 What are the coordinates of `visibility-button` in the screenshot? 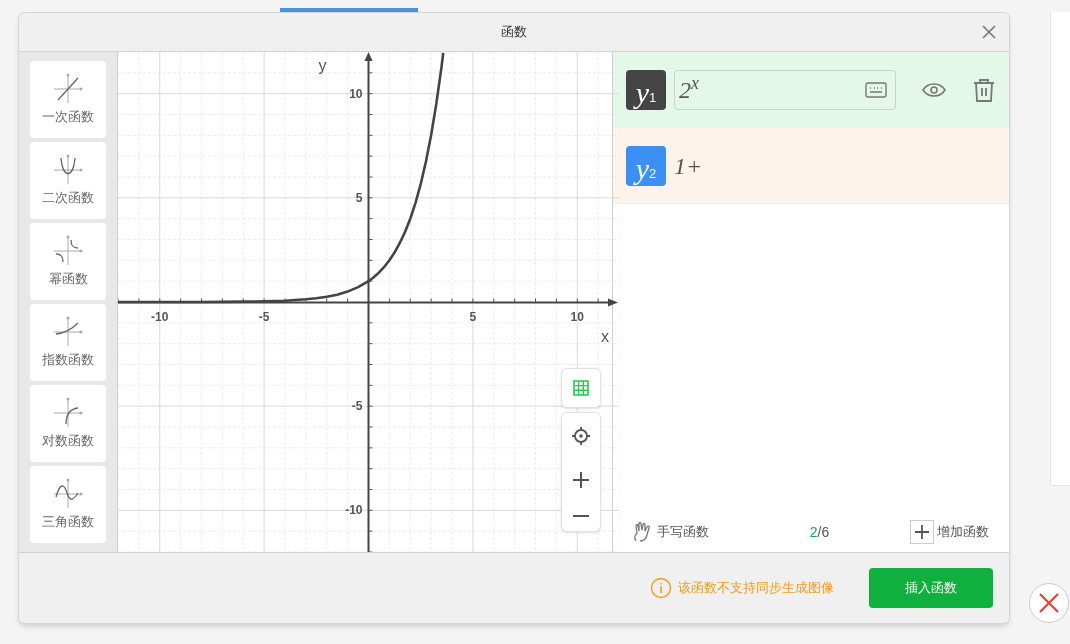 It's located at (934, 89).